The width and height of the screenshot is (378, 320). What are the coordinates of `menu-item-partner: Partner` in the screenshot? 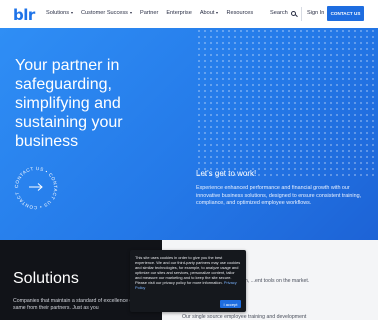 It's located at (149, 13).